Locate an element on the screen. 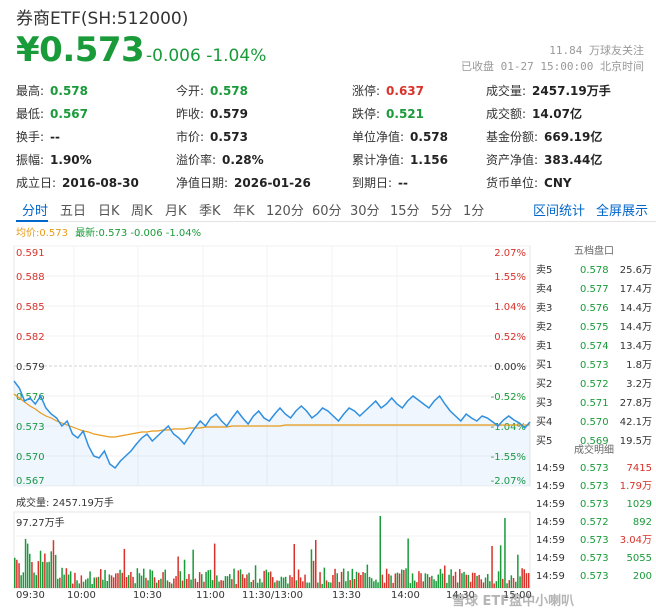  pct-tick-label: -0.52% is located at coordinates (508, 397).